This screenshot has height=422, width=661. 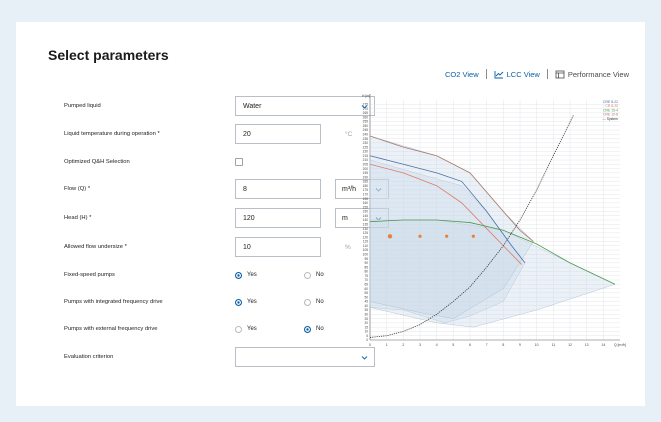 I want to click on integrated-freq-no-radio: No, so click(x=314, y=302).